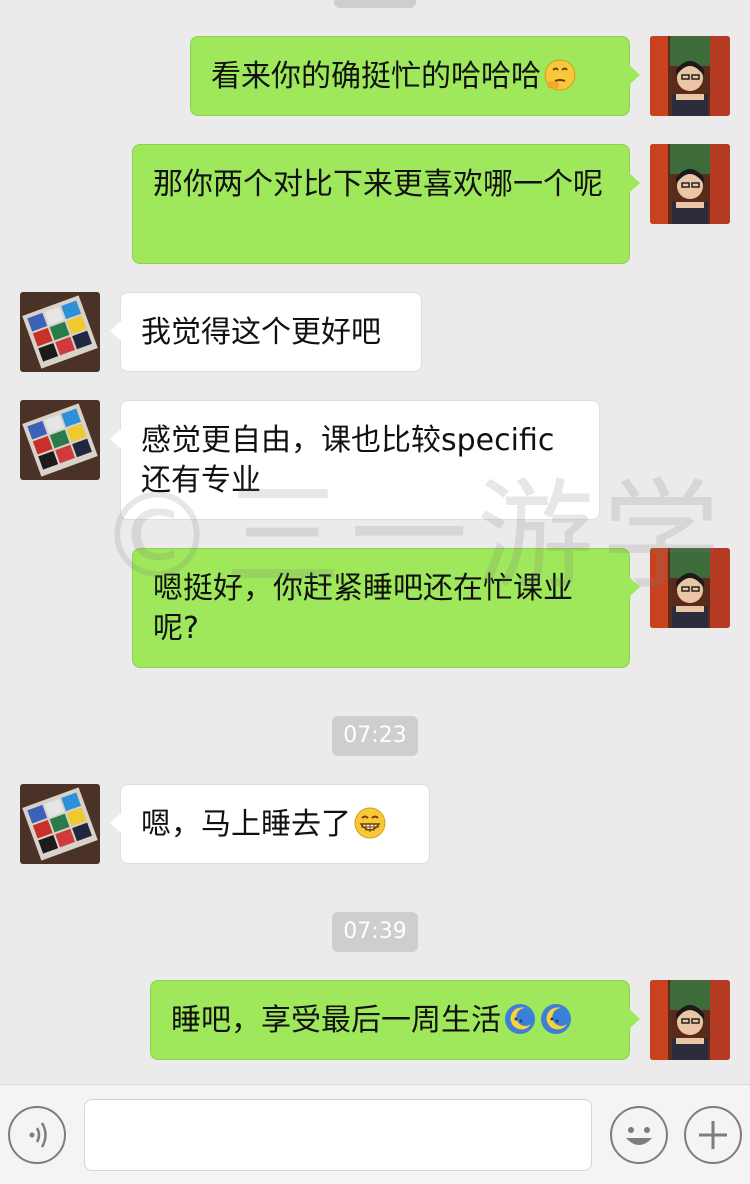  What do you see at coordinates (348, 460) in the screenshot?
I see `message-text: 感觉更自由，课也比较specific还有专业` at bounding box center [348, 460].